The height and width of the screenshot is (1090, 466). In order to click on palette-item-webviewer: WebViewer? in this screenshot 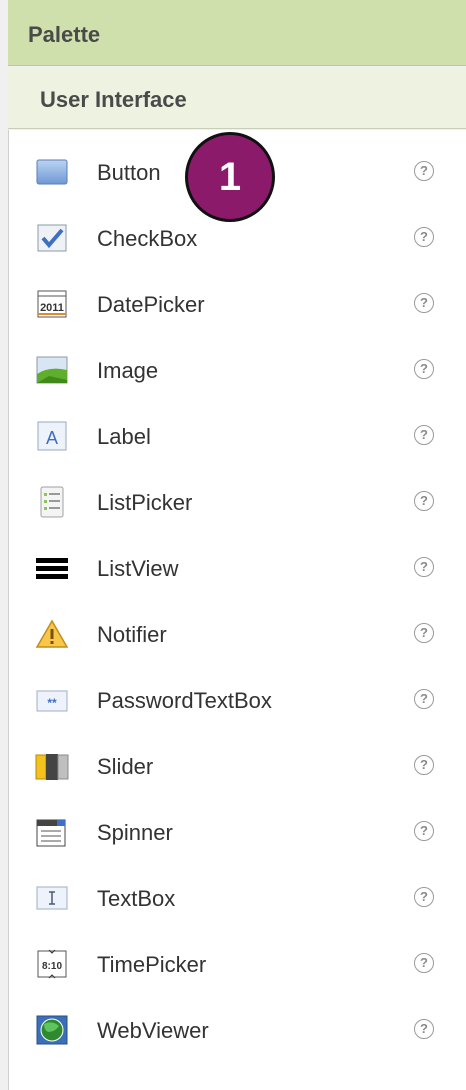, I will do `click(237, 1031)`.